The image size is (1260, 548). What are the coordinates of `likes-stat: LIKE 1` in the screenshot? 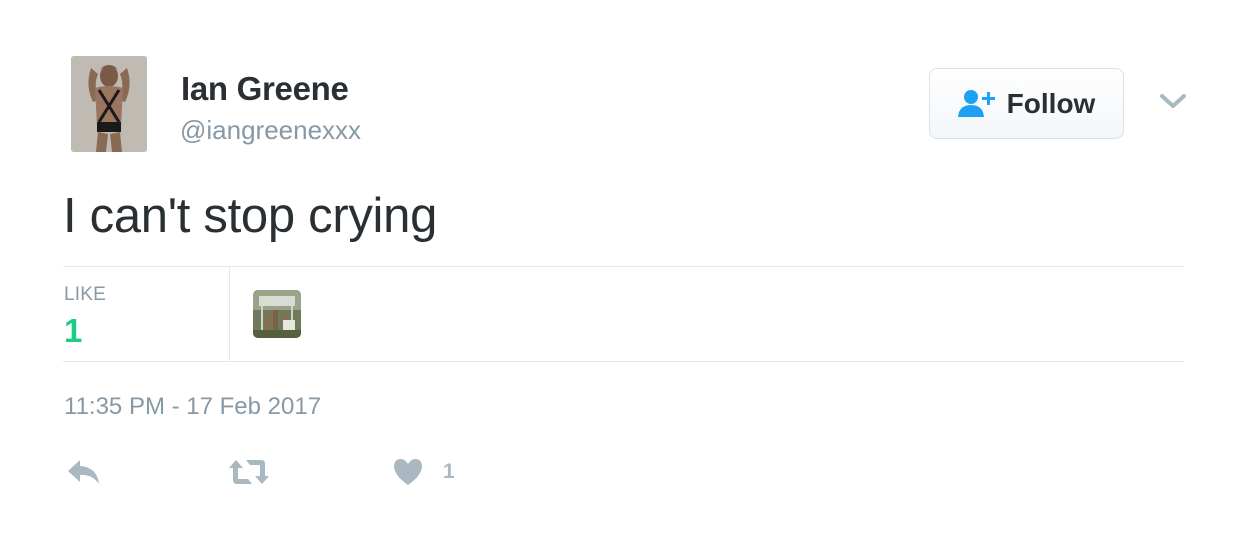 It's located at (146, 314).